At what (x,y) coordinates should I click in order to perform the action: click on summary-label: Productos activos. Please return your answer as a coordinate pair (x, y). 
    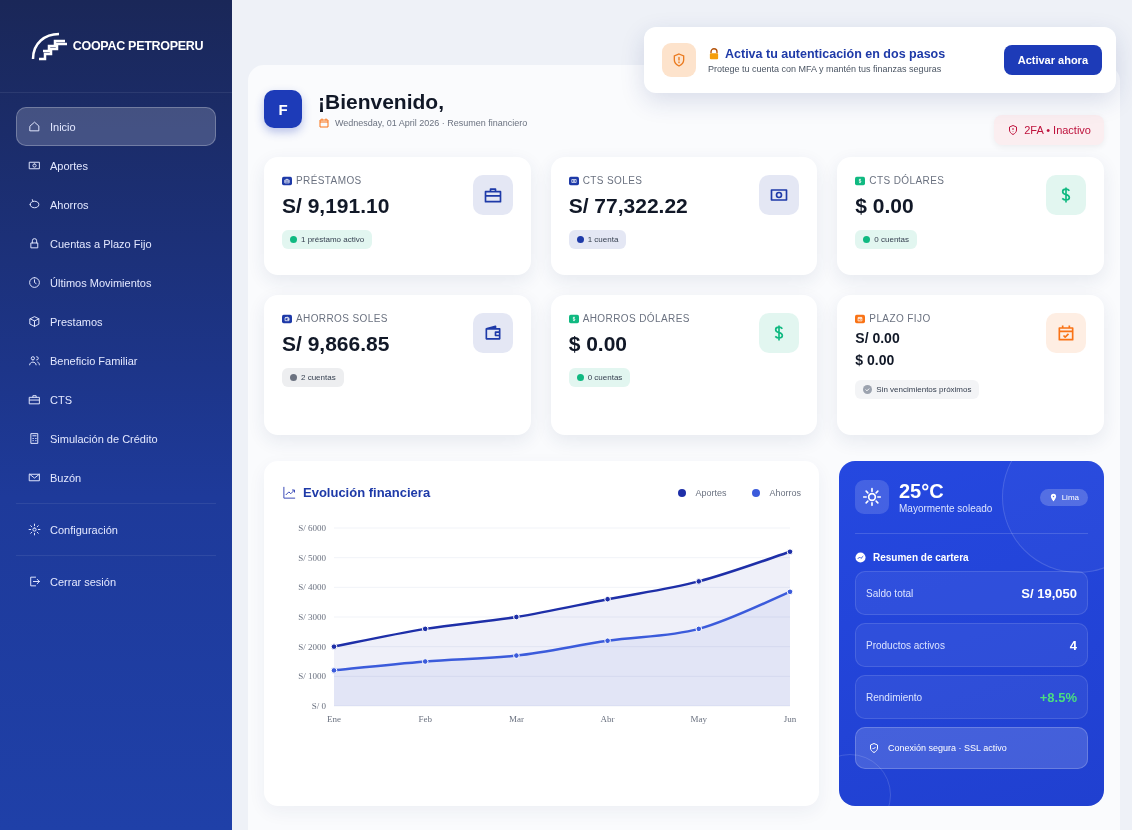
    Looking at the image, I should click on (905, 645).